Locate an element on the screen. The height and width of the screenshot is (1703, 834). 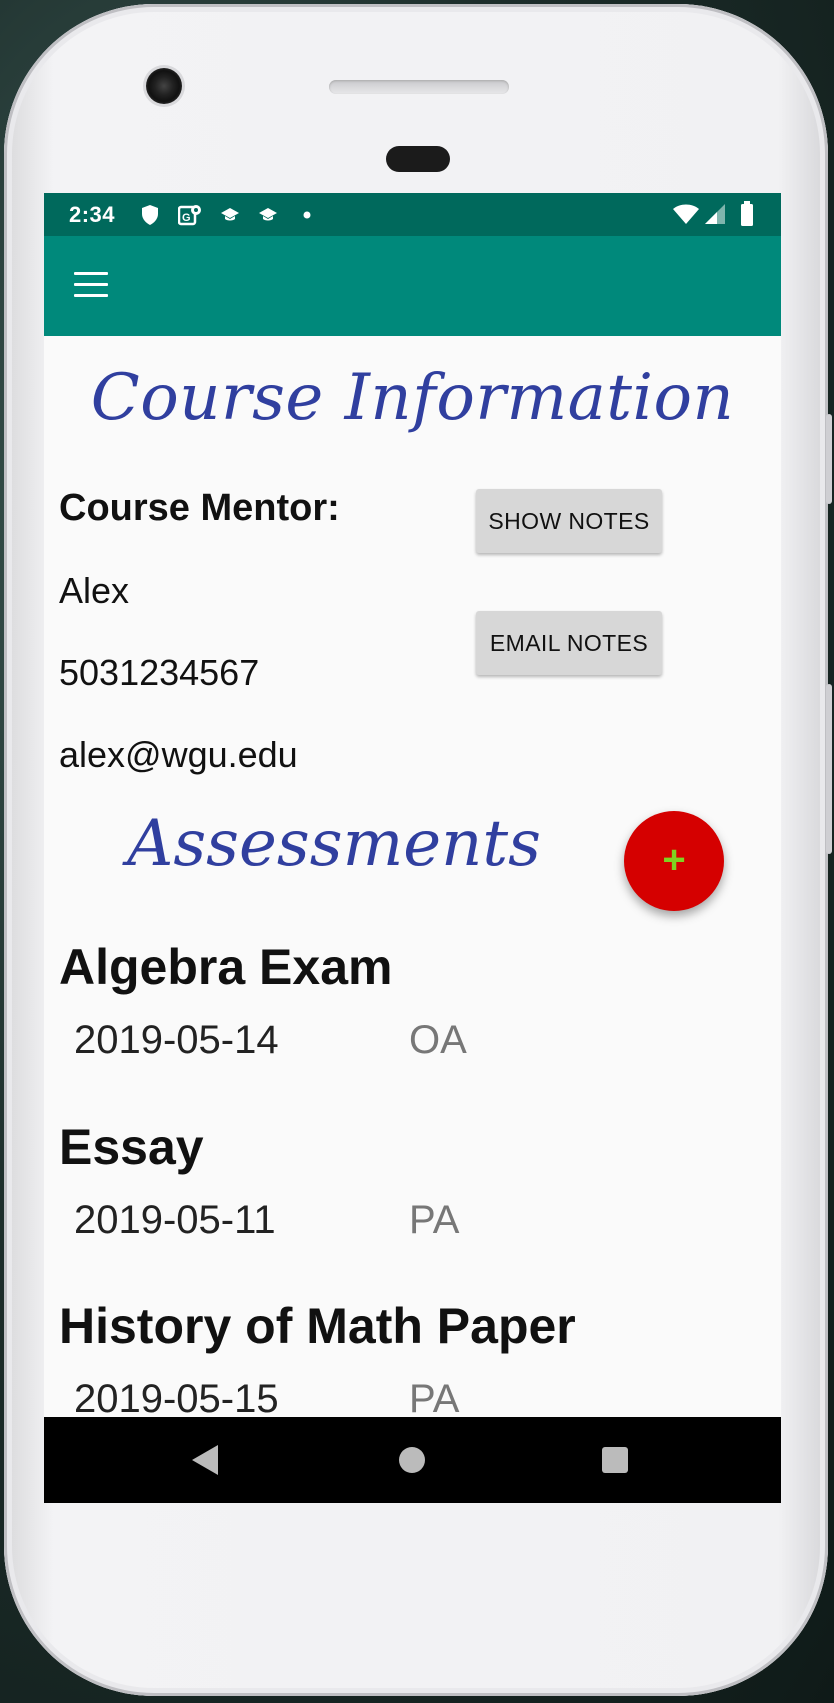
mentor-phone: 5031234567 is located at coordinates (159, 672).